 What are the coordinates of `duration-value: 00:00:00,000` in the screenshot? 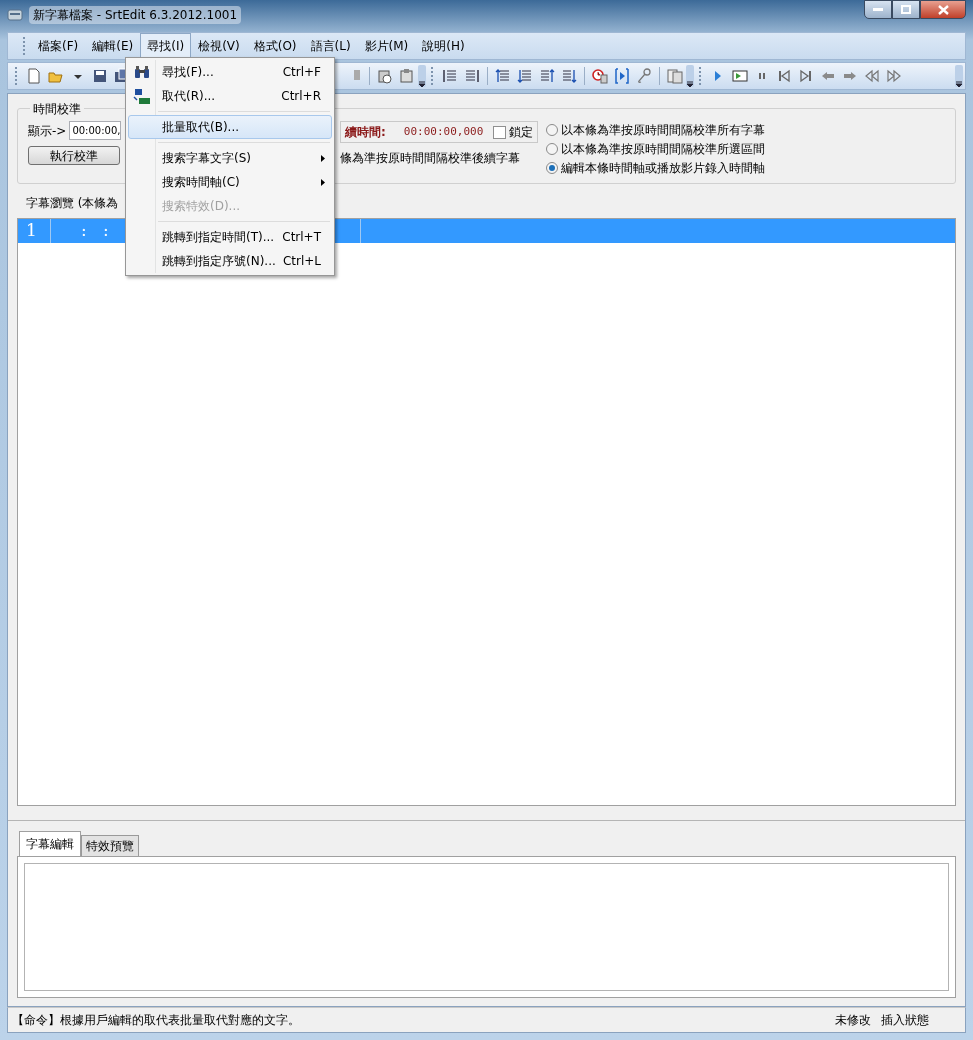 It's located at (443, 131).